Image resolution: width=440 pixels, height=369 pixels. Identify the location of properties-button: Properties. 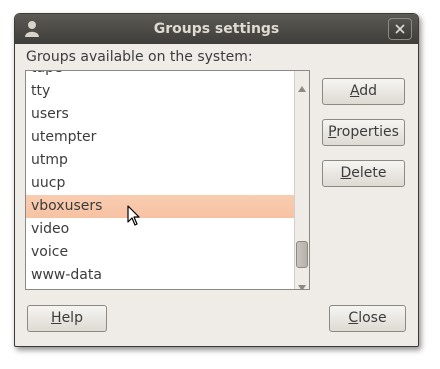
(363, 132).